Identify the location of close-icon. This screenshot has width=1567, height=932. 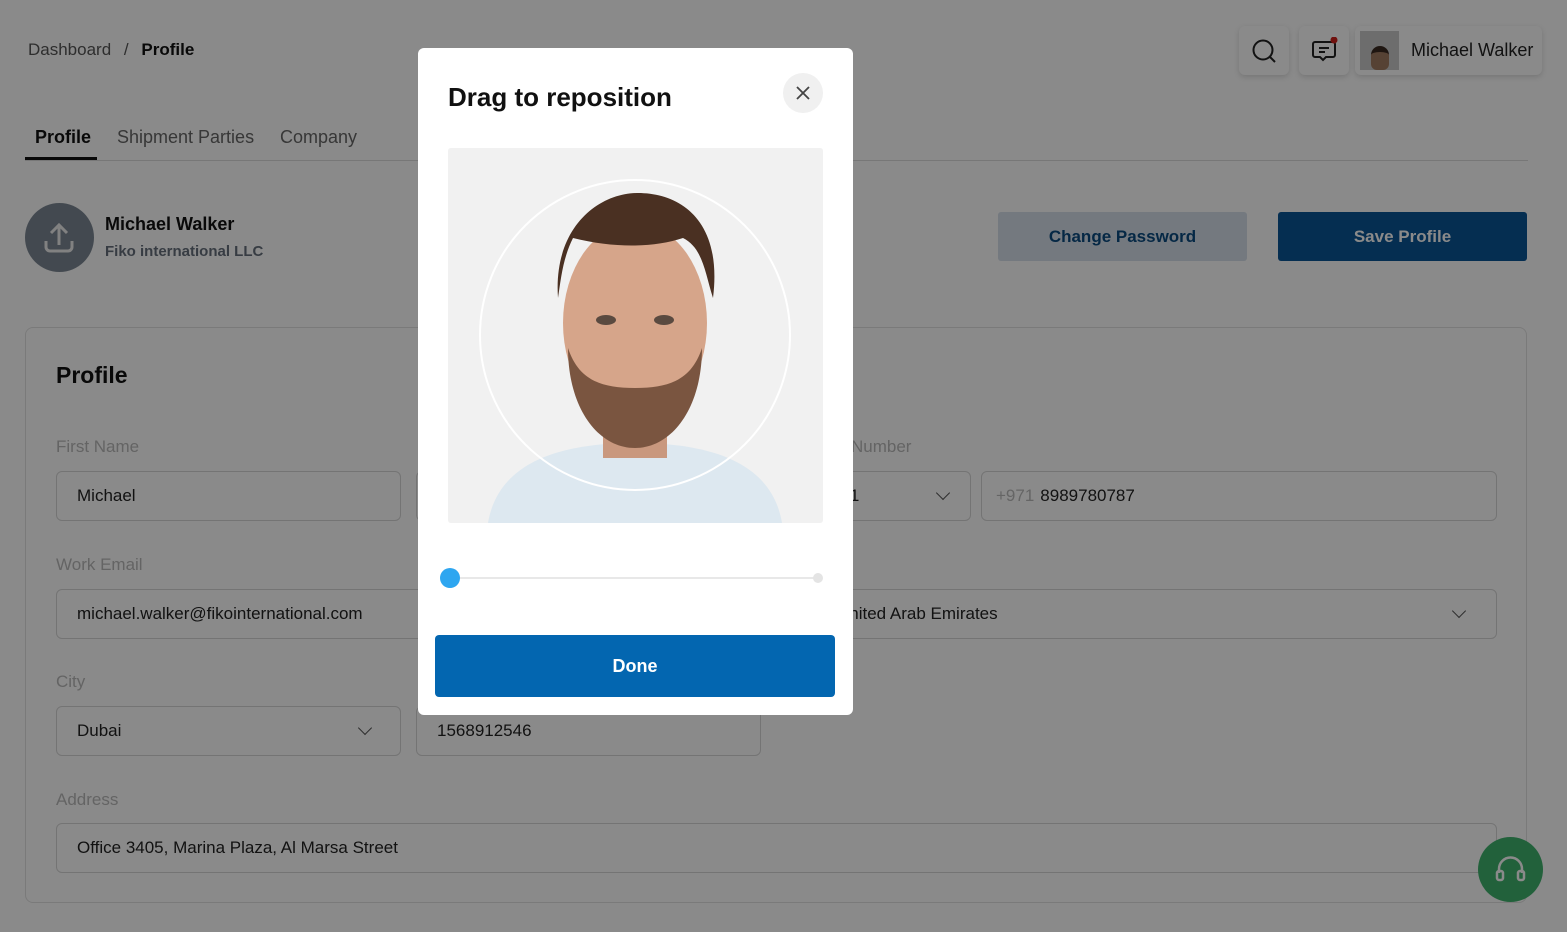
(803, 93).